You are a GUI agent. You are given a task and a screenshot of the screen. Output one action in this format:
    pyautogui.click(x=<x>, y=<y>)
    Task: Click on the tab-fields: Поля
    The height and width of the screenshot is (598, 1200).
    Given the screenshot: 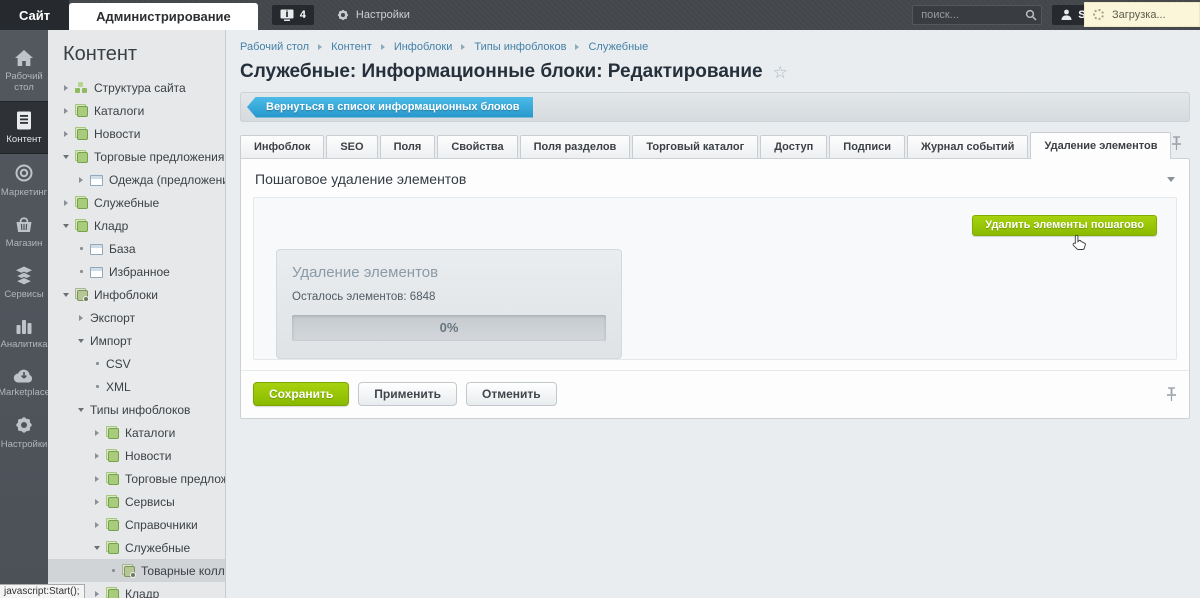 What is the action you would take?
    pyautogui.click(x=407, y=146)
    